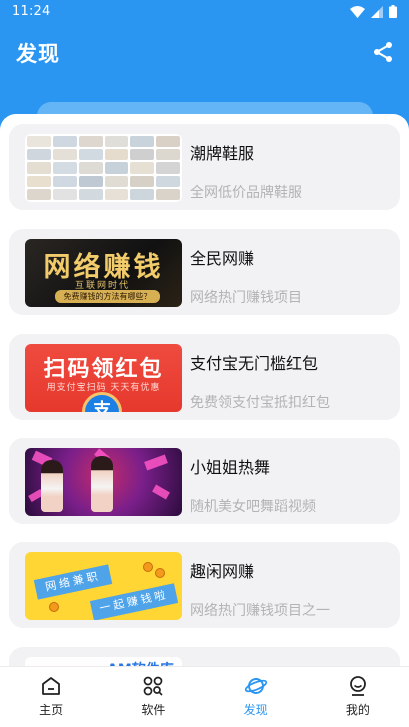 This screenshot has height=727, width=409. I want to click on part-time-thumbnail: 网络兼职 一起赚钱啦, so click(103, 586).